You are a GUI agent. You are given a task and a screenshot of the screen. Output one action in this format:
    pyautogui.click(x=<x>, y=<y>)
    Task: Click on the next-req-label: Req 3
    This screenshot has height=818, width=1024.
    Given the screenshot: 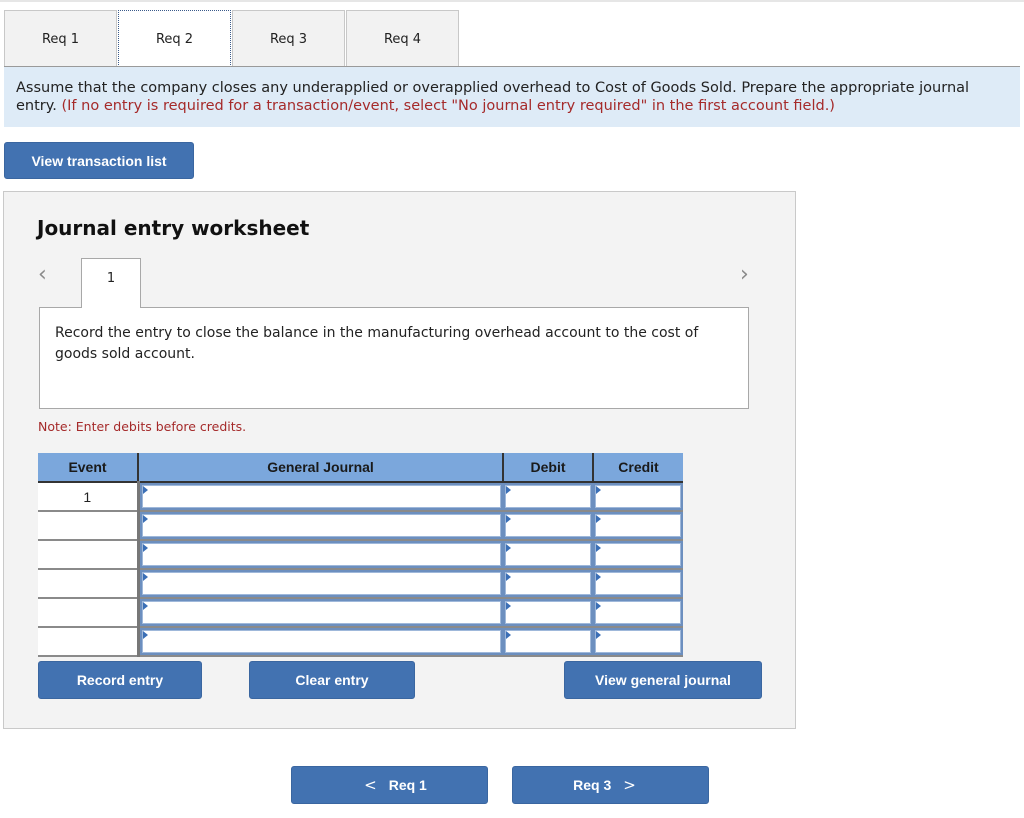 What is the action you would take?
    pyautogui.click(x=592, y=785)
    